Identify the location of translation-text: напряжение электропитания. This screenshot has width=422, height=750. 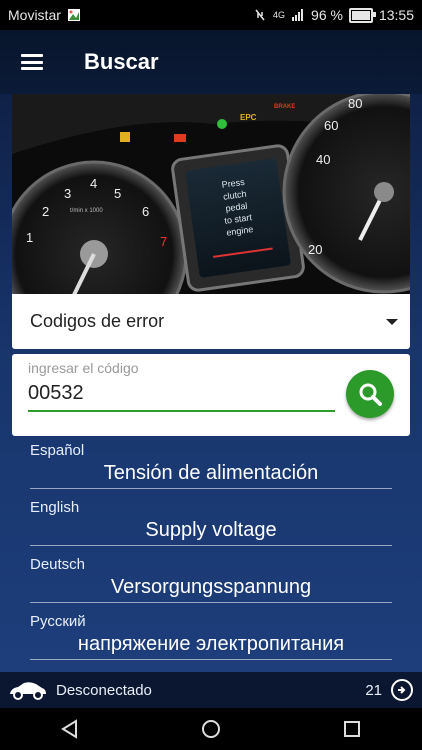
(211, 644).